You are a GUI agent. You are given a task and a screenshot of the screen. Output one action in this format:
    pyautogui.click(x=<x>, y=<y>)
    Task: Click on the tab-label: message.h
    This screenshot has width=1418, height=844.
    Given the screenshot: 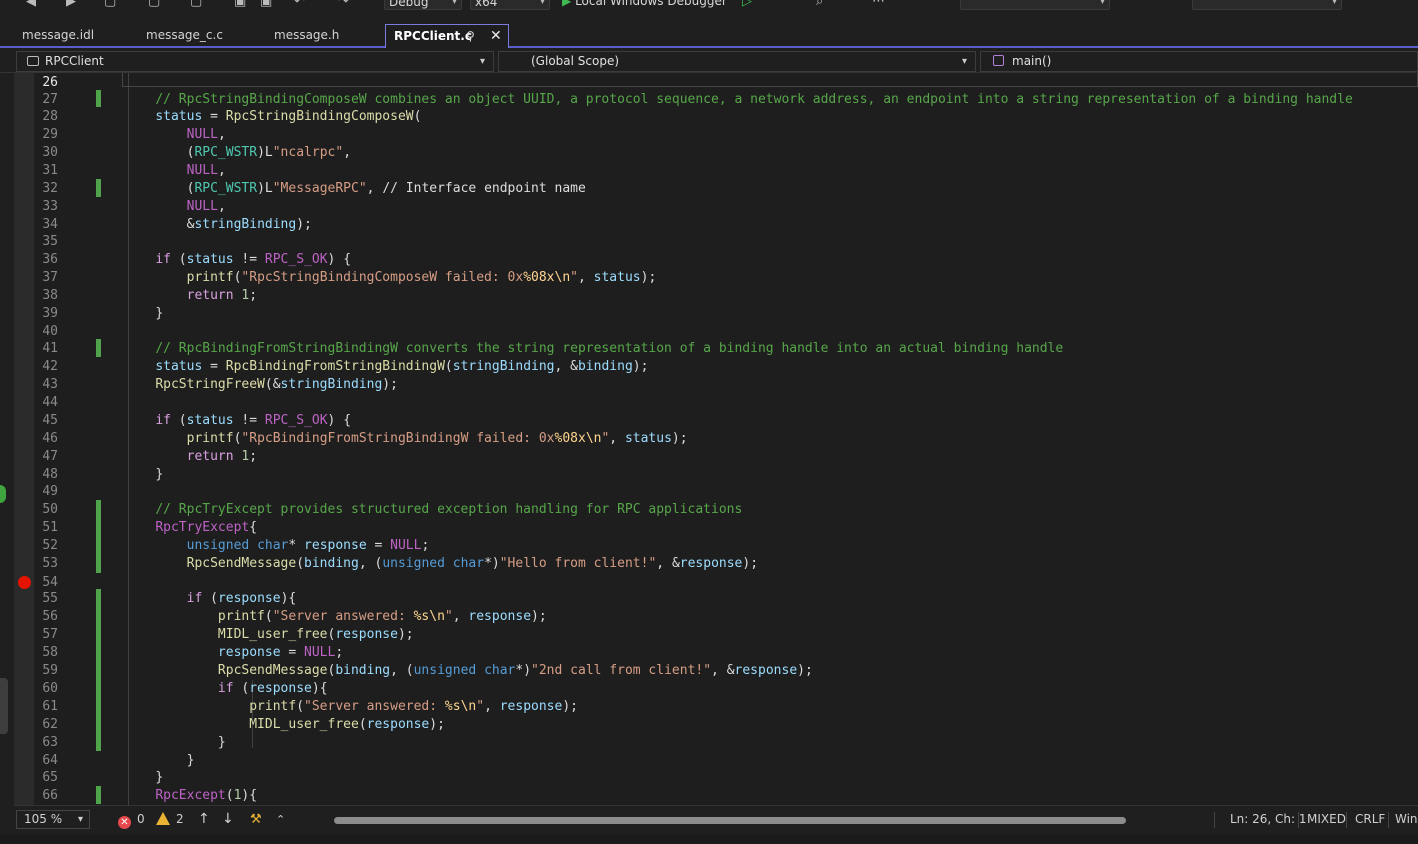 What is the action you would take?
    pyautogui.click(x=307, y=35)
    